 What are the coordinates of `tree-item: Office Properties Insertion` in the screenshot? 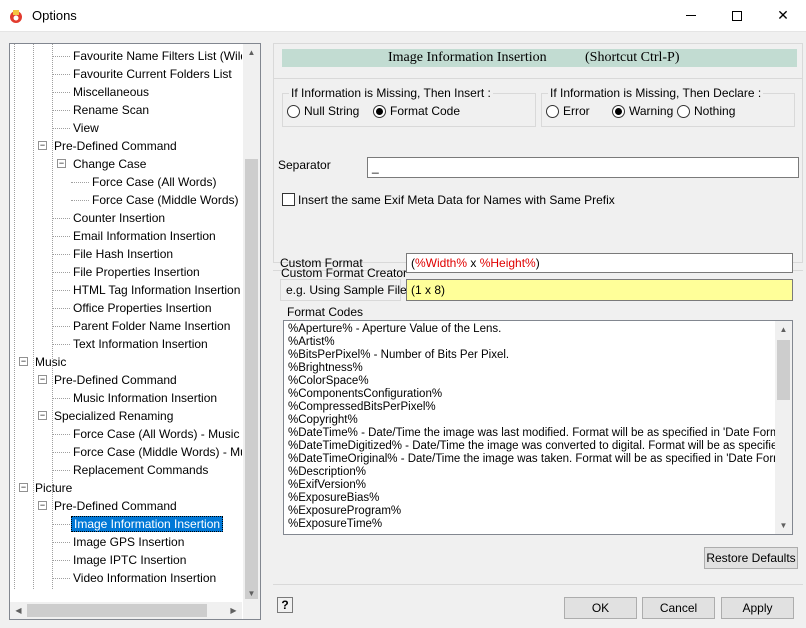 It's located at (142, 308).